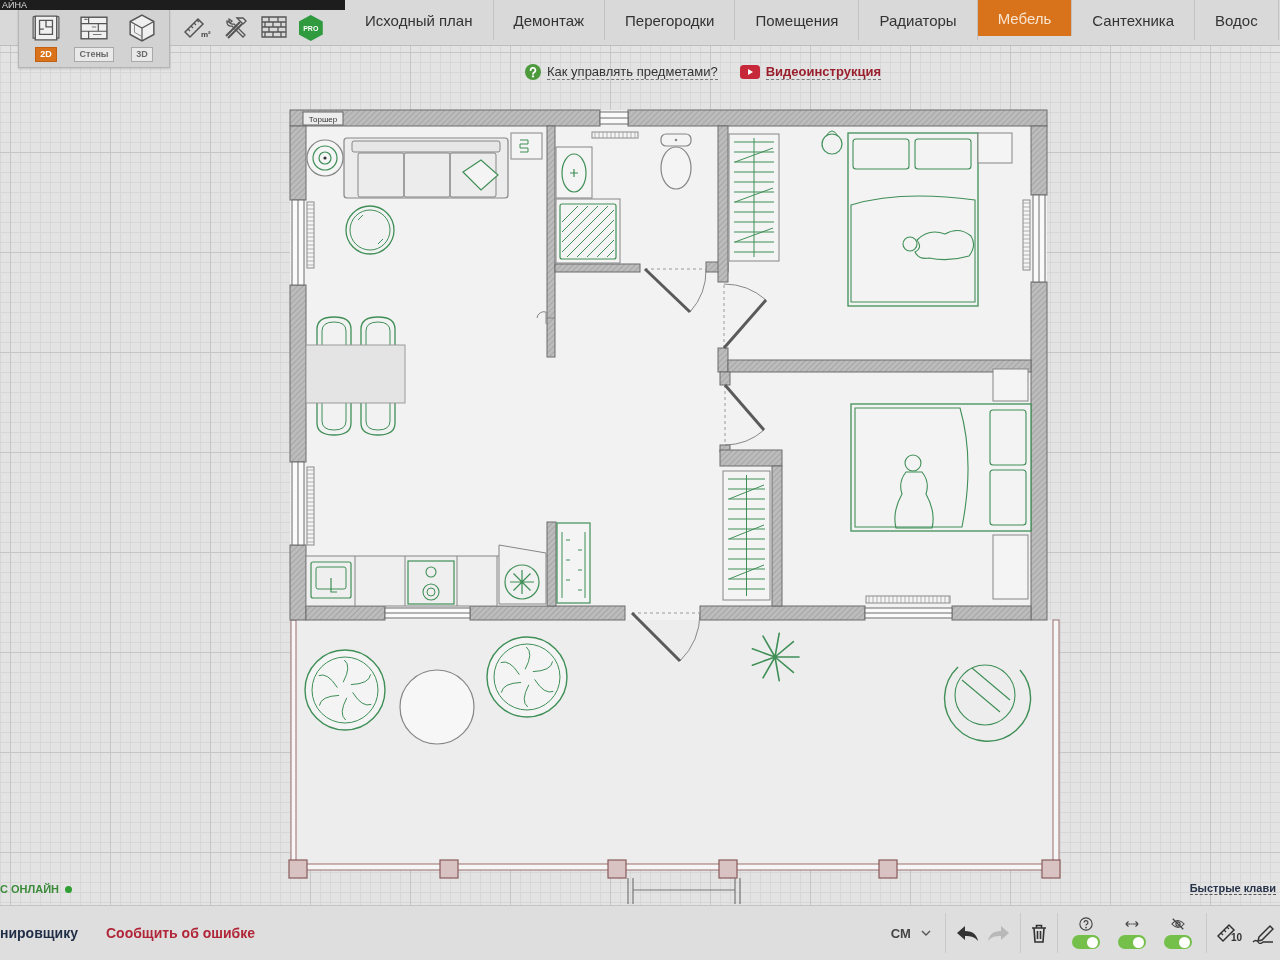 This screenshot has height=960, width=1280. Describe the element at coordinates (1237, 20) in the screenshot. I see `tab: Водос` at that location.